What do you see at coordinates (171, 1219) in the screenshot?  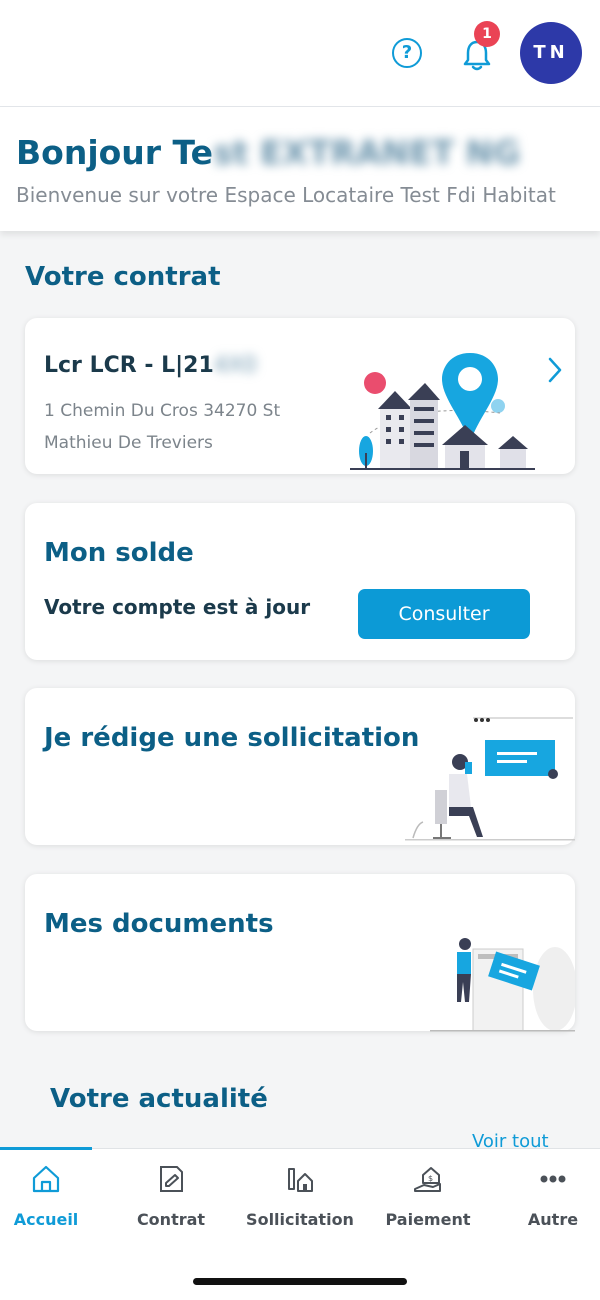 I see `tab-label: Contrat` at bounding box center [171, 1219].